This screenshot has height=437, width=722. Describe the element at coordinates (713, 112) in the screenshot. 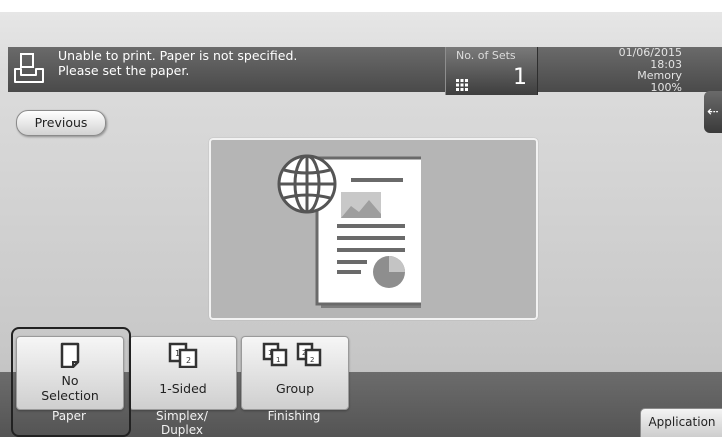

I see `double-arrow-left-icon: ⇠` at that location.